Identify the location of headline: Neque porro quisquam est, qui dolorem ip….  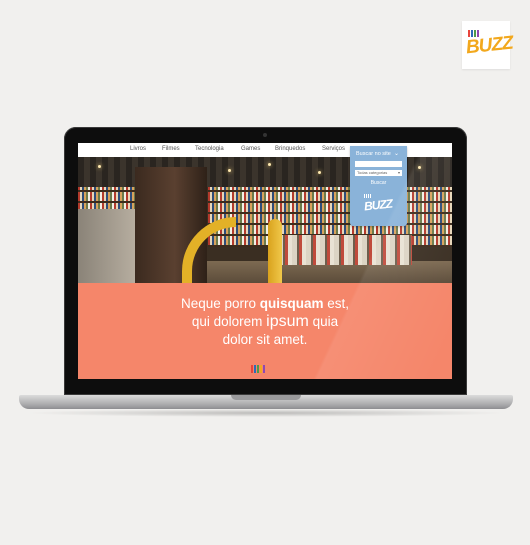
(265, 322).